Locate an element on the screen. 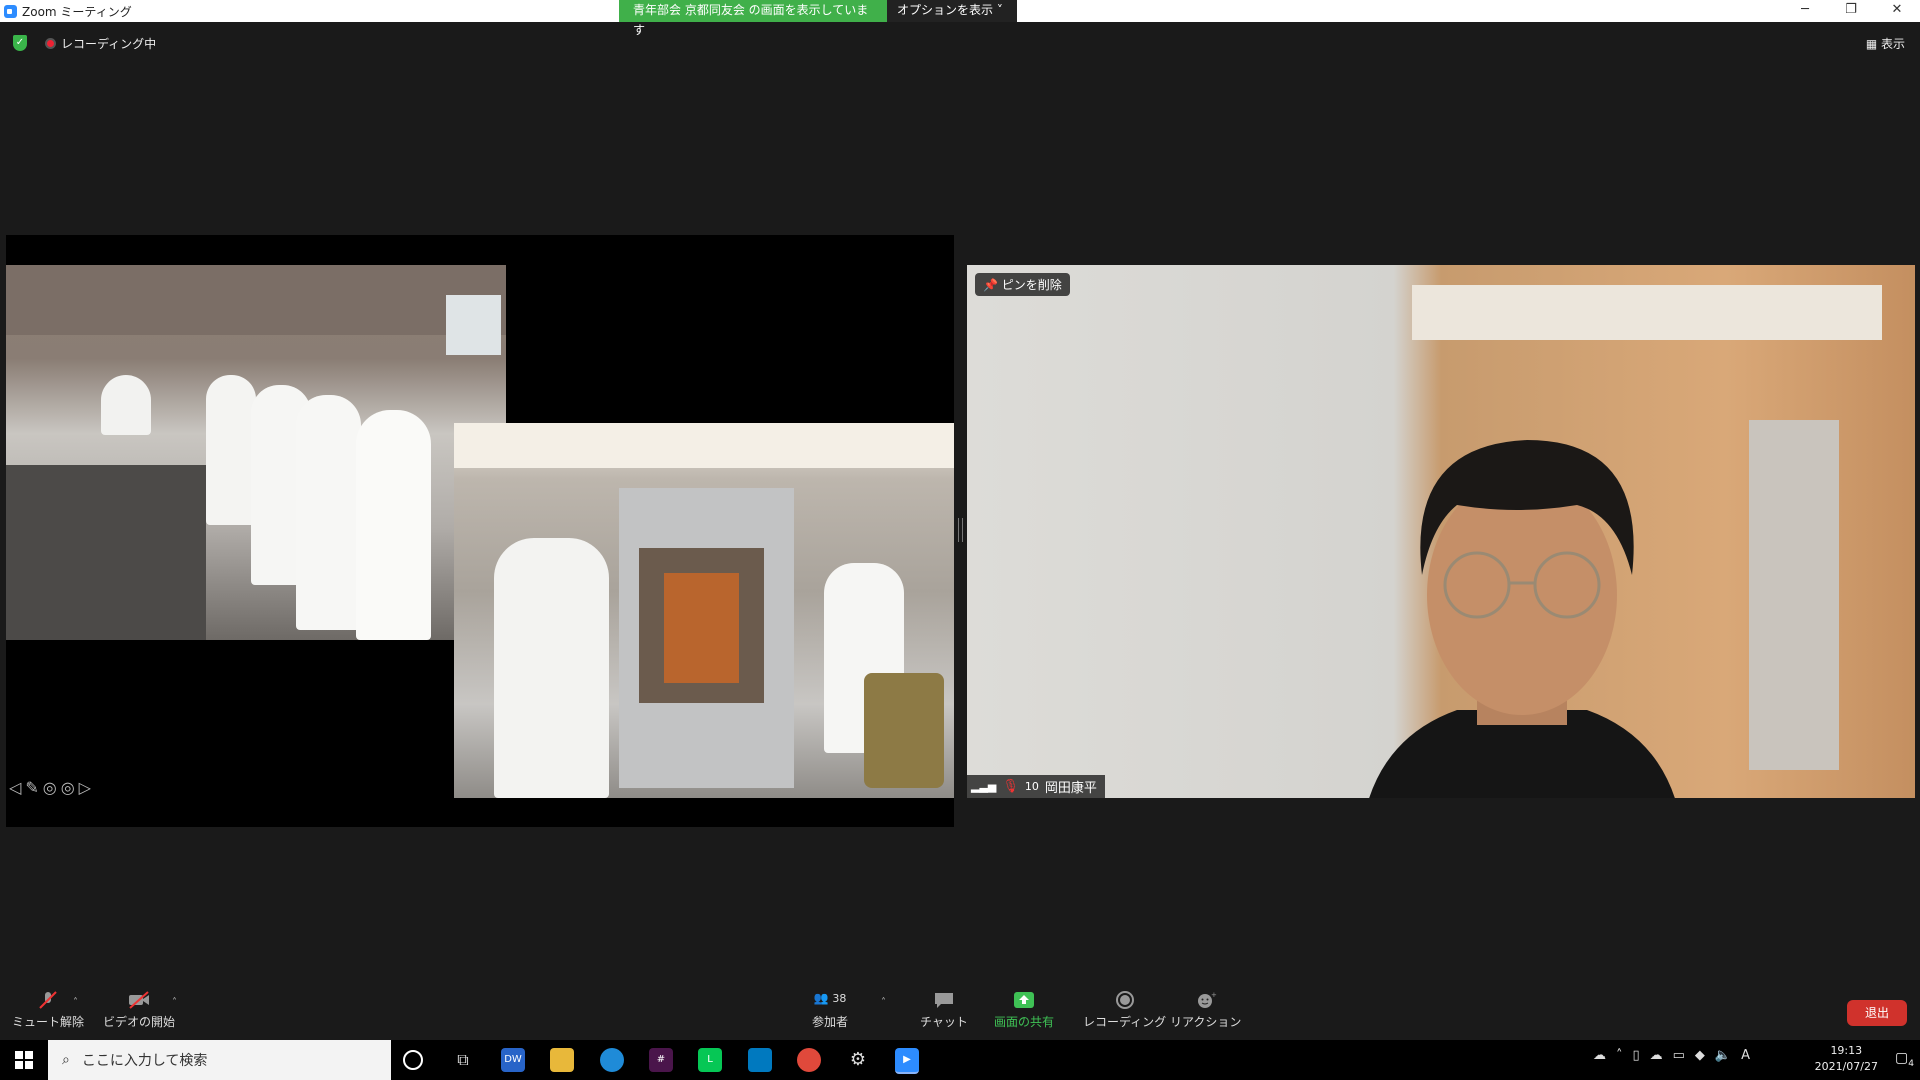 The height and width of the screenshot is (1080, 1920). close-button: ✕ is located at coordinates (1897, 11).